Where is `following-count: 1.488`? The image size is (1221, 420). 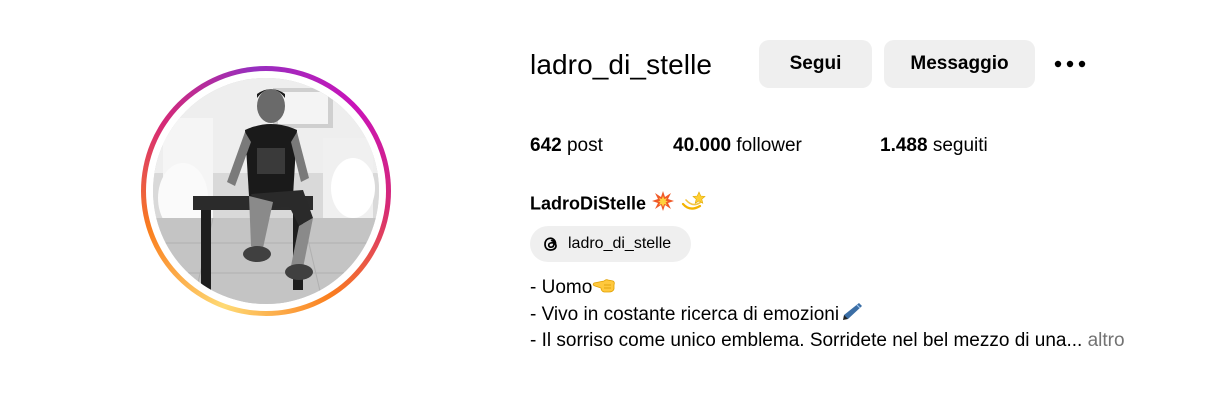 following-count: 1.488 is located at coordinates (904, 145).